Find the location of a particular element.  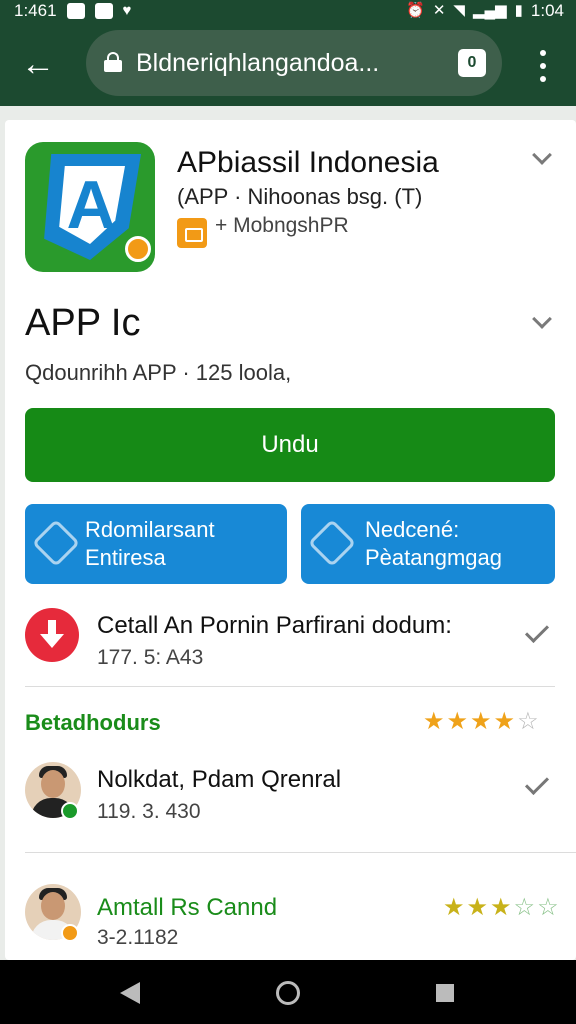

section-chevron-down-icon is located at coordinates (542, 319).